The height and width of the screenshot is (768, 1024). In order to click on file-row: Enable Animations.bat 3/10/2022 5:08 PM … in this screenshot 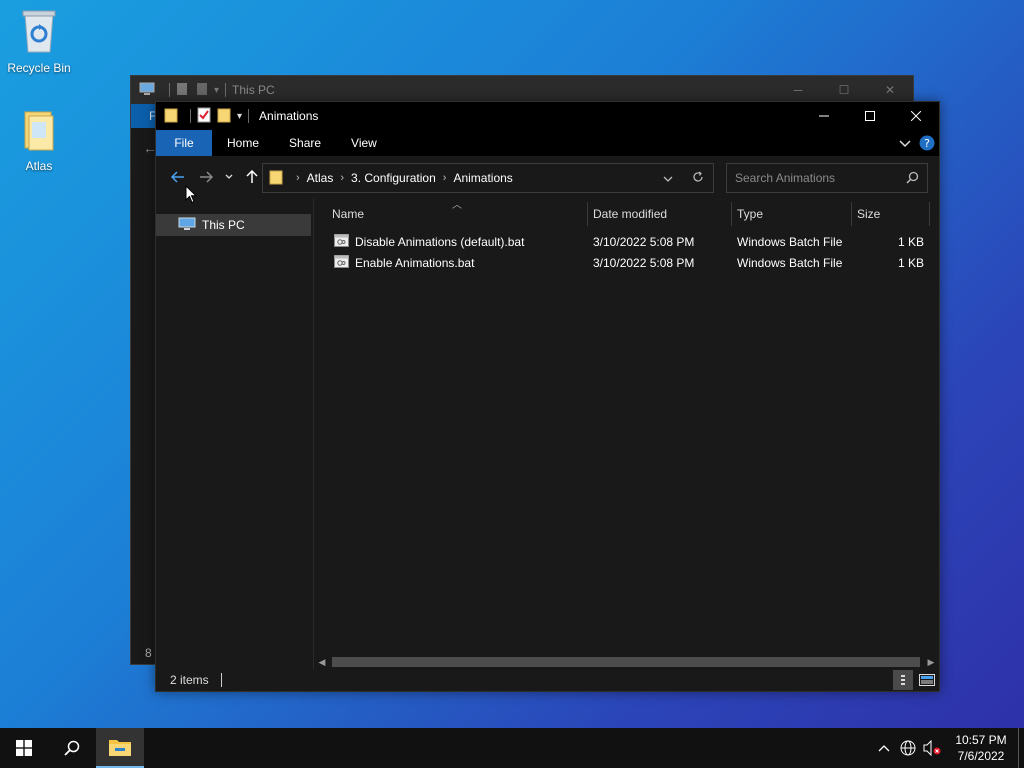, I will do `click(626, 262)`.